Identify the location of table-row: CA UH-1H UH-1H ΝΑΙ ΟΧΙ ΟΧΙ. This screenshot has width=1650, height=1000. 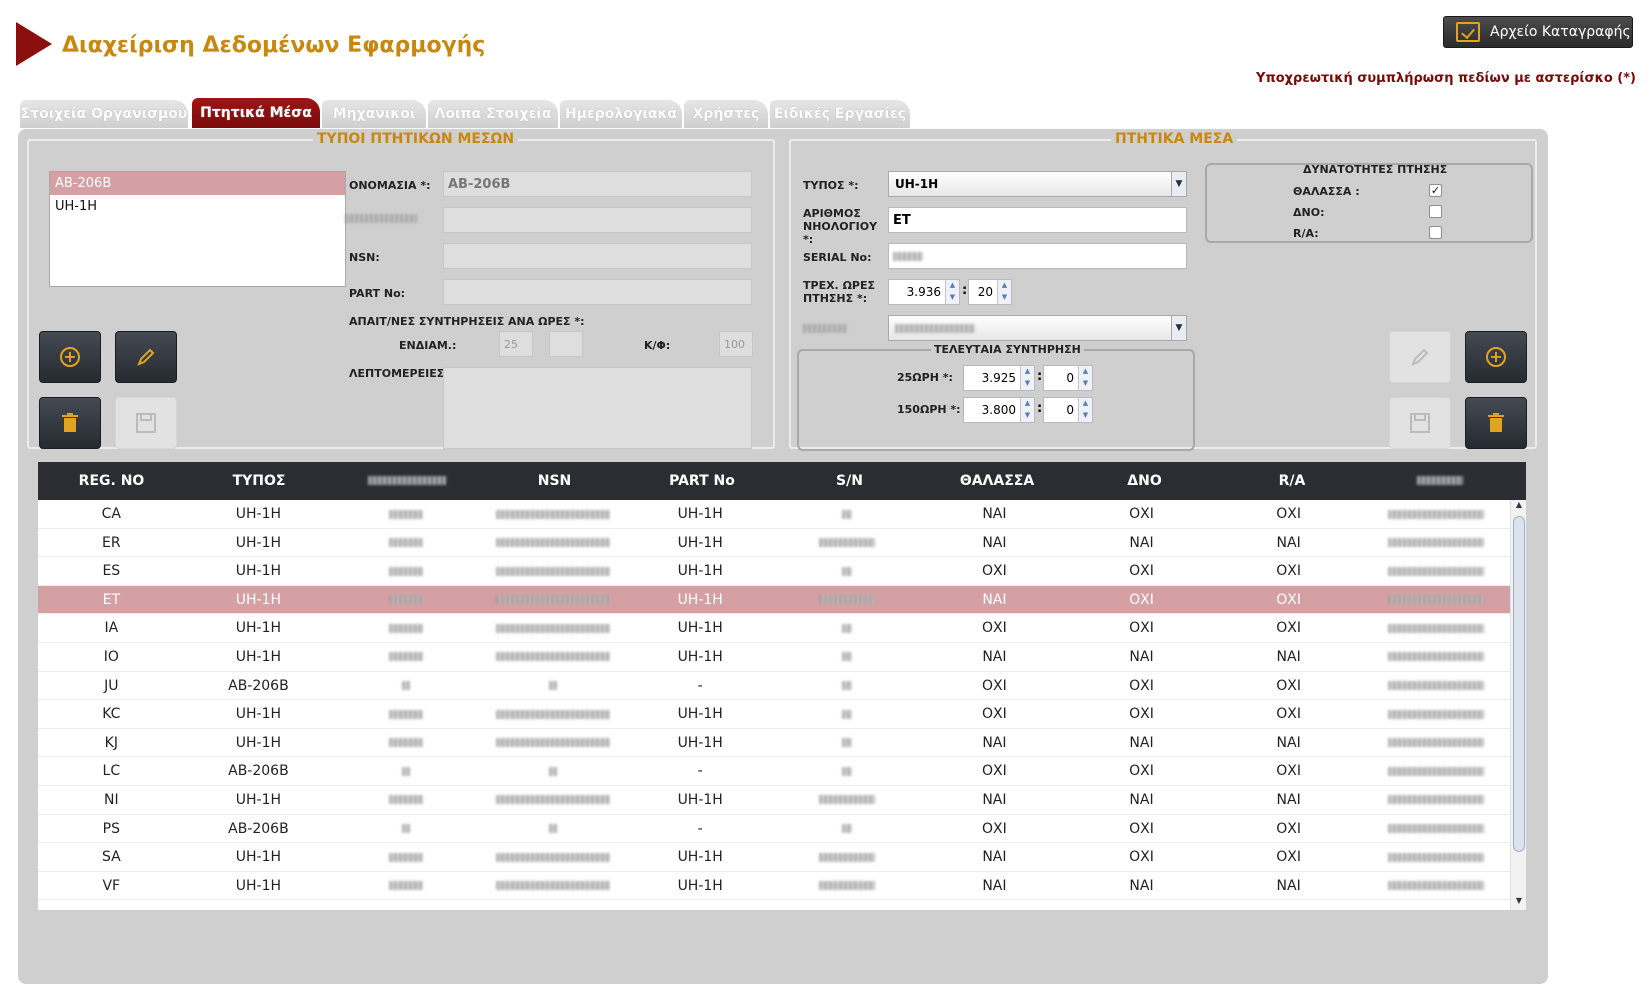
(774, 514).